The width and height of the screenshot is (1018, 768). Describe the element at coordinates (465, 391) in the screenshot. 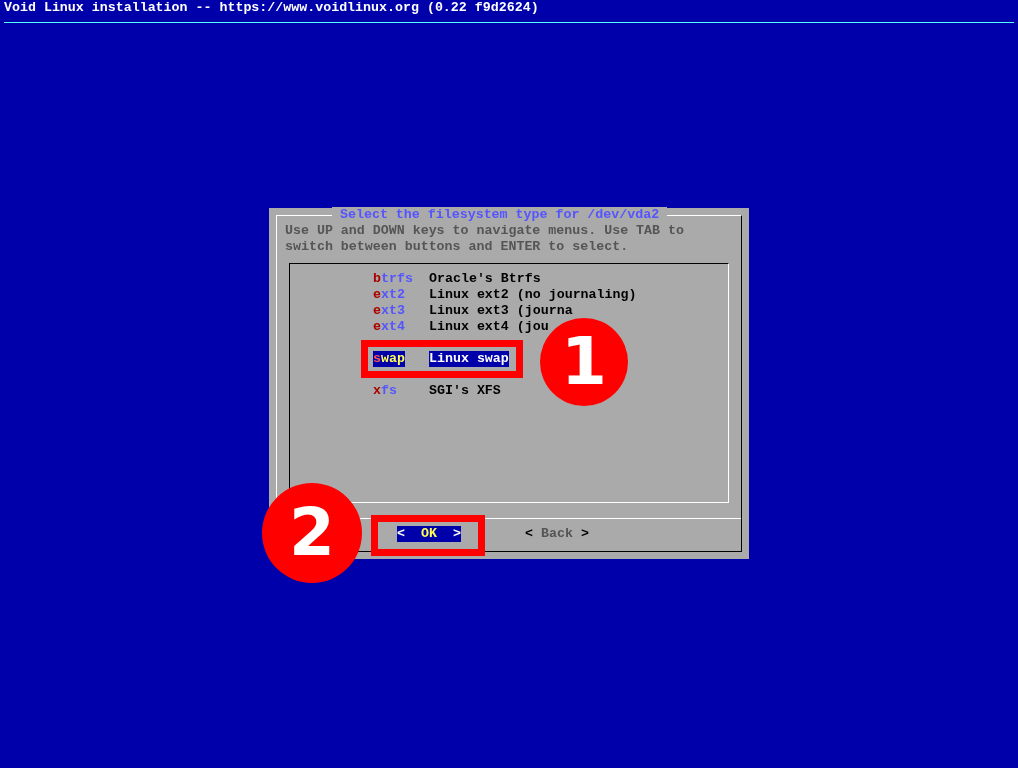

I see `menu-item-description: SGI's XFS` at that location.